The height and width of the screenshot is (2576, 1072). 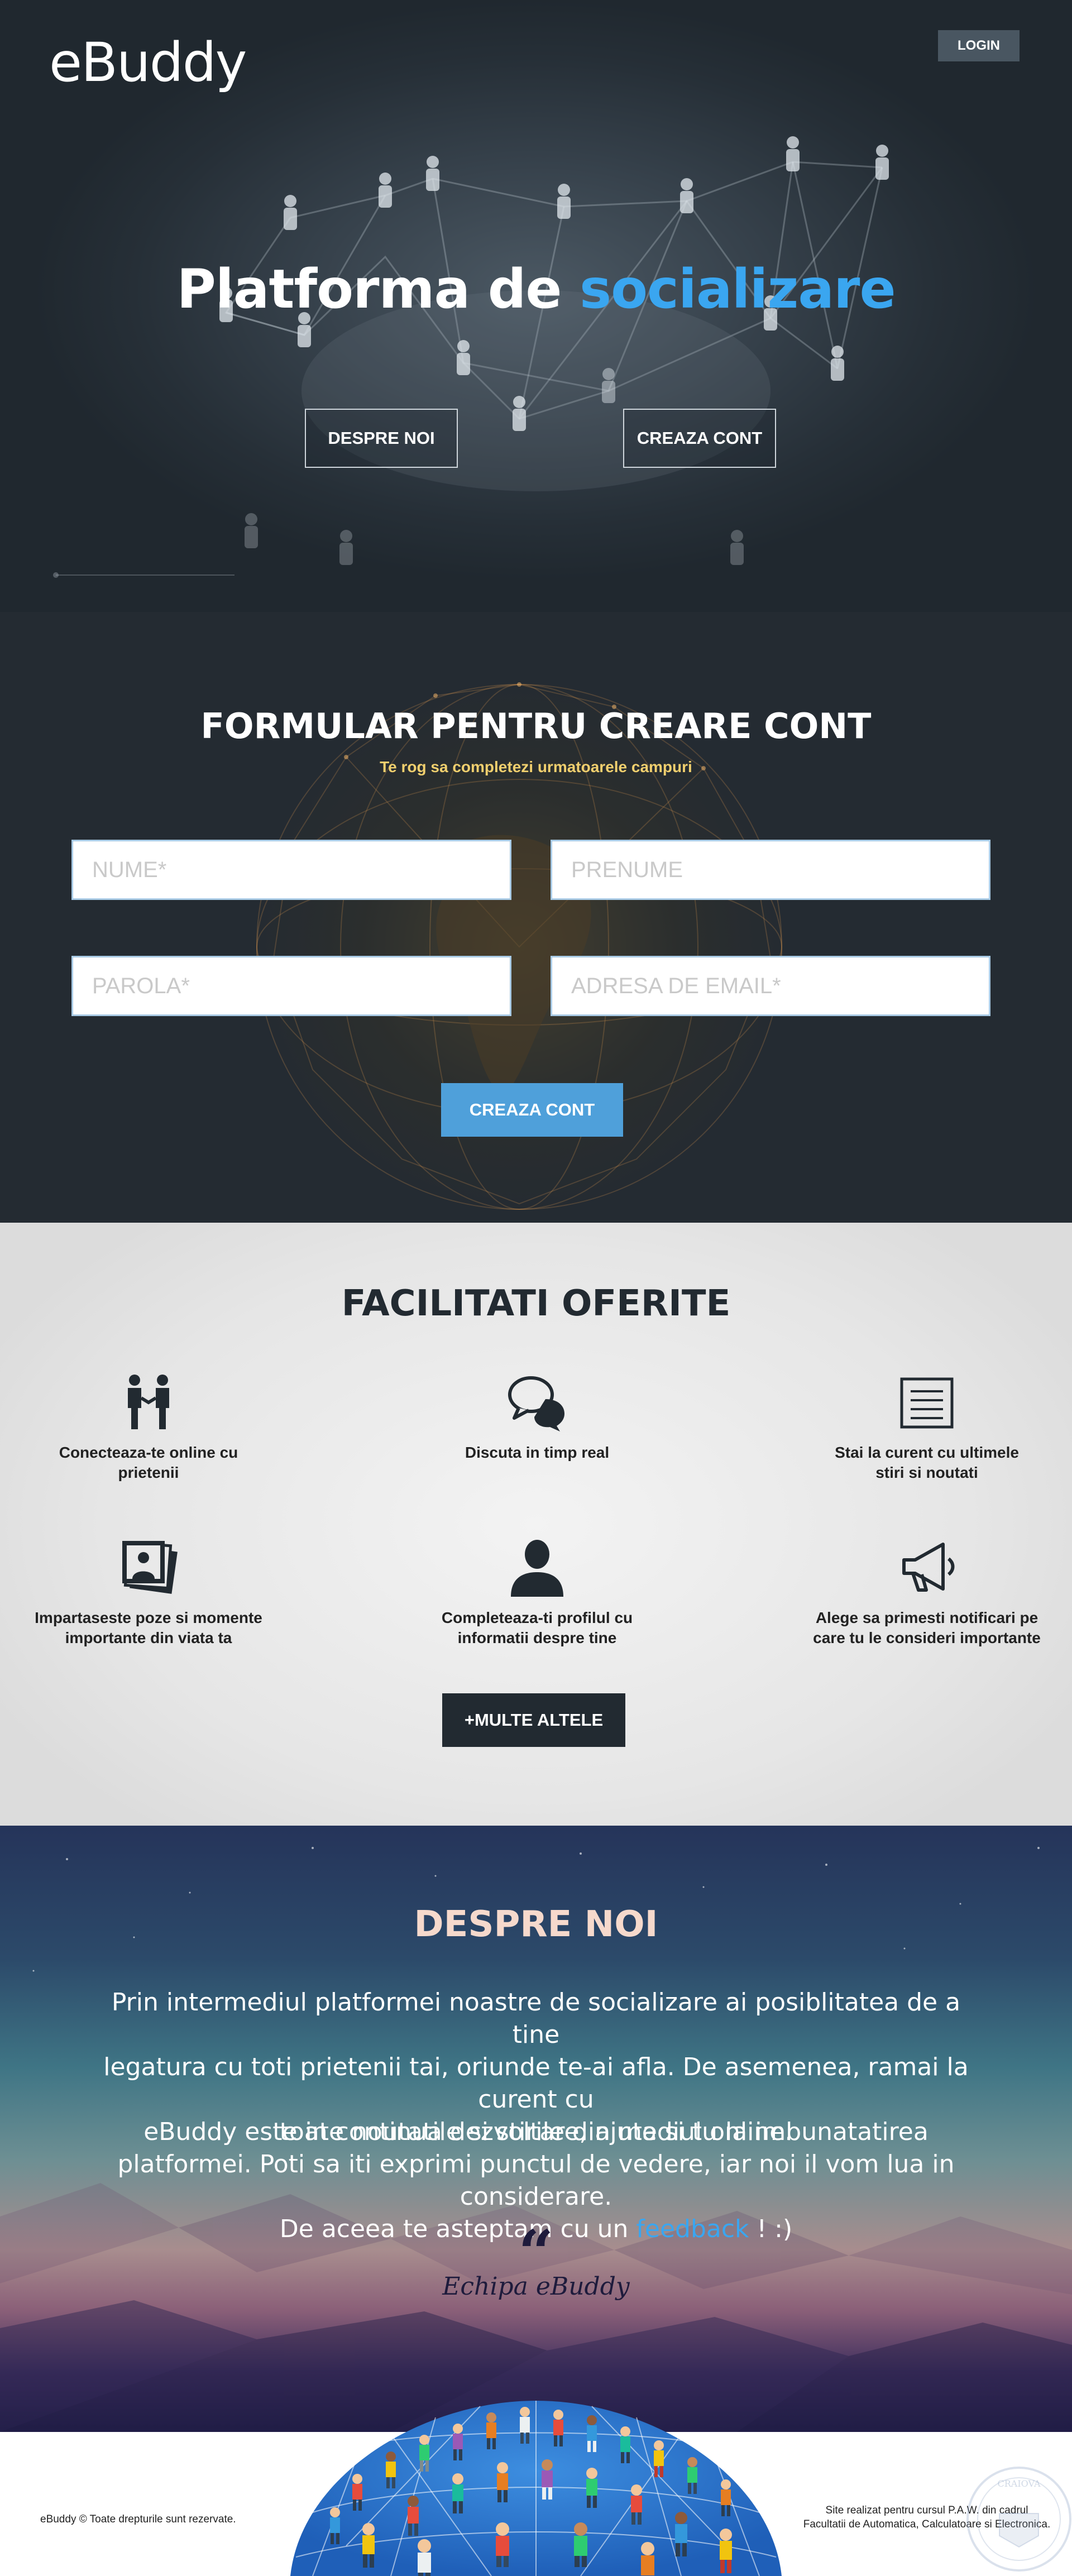 What do you see at coordinates (148, 1402) in the screenshot?
I see `people-icon` at bounding box center [148, 1402].